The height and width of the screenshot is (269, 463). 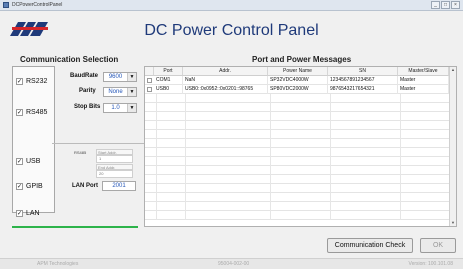 What do you see at coordinates (6, 5) in the screenshot?
I see `app-icon` at bounding box center [6, 5].